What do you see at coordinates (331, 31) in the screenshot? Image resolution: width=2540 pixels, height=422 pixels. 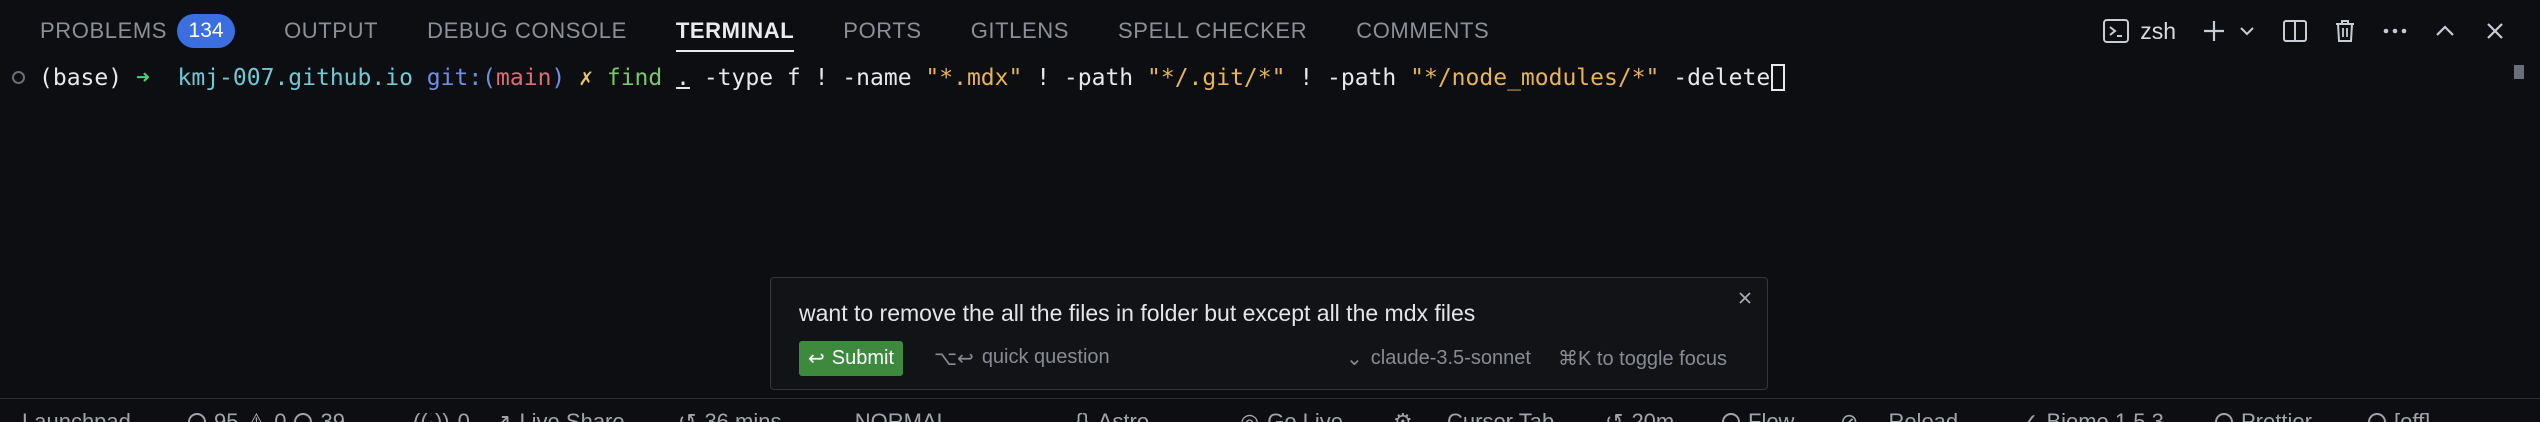 I see `tab-output: OUTPUT` at bounding box center [331, 31].